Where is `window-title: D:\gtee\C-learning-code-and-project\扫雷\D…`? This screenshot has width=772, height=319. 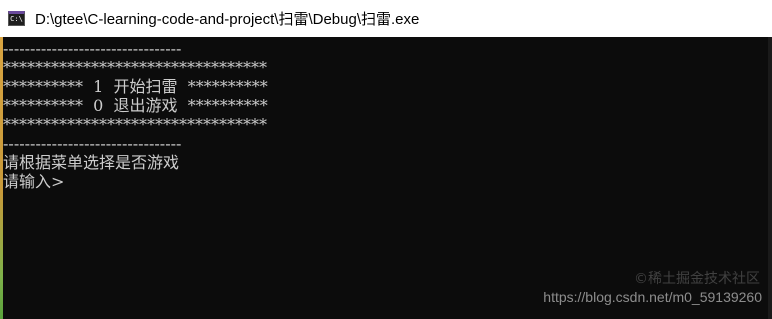 window-title: D:\gtee\C-learning-code-and-project\扫雷\D… is located at coordinates (227, 19).